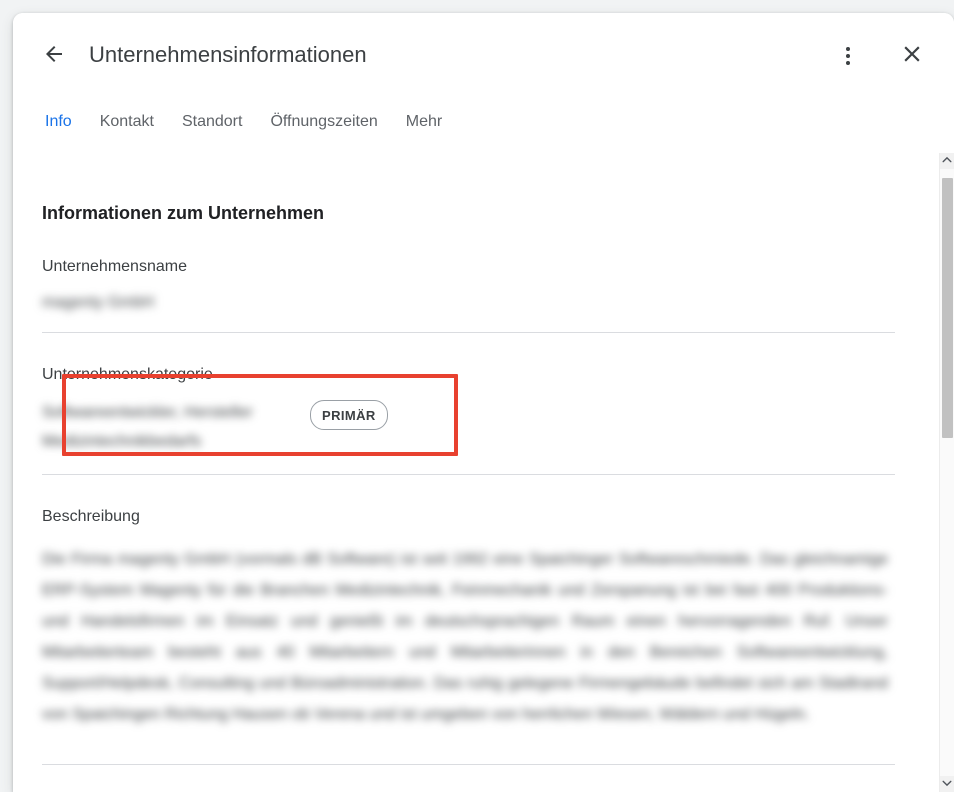 This screenshot has width=954, height=792. I want to click on chevron-down-icon, so click(947, 783).